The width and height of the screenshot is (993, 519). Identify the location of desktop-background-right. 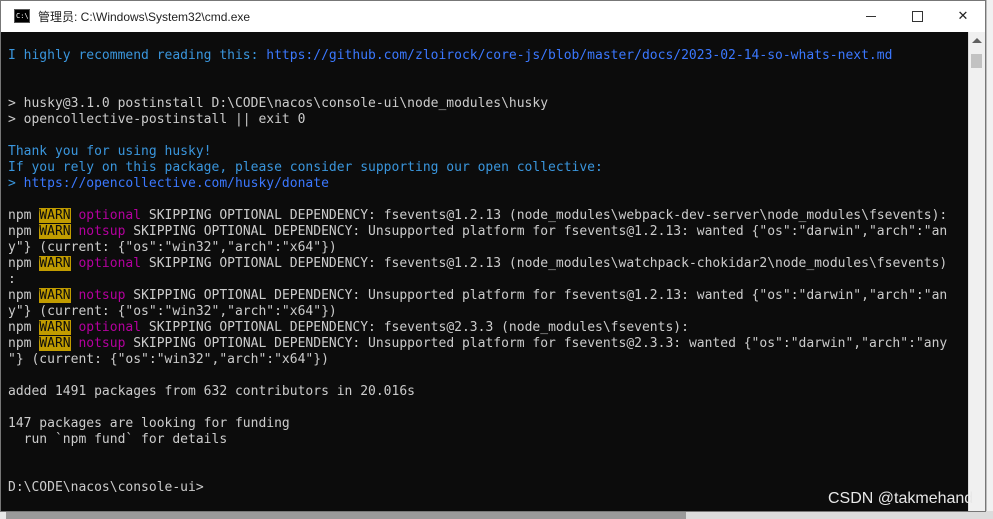
(989, 259).